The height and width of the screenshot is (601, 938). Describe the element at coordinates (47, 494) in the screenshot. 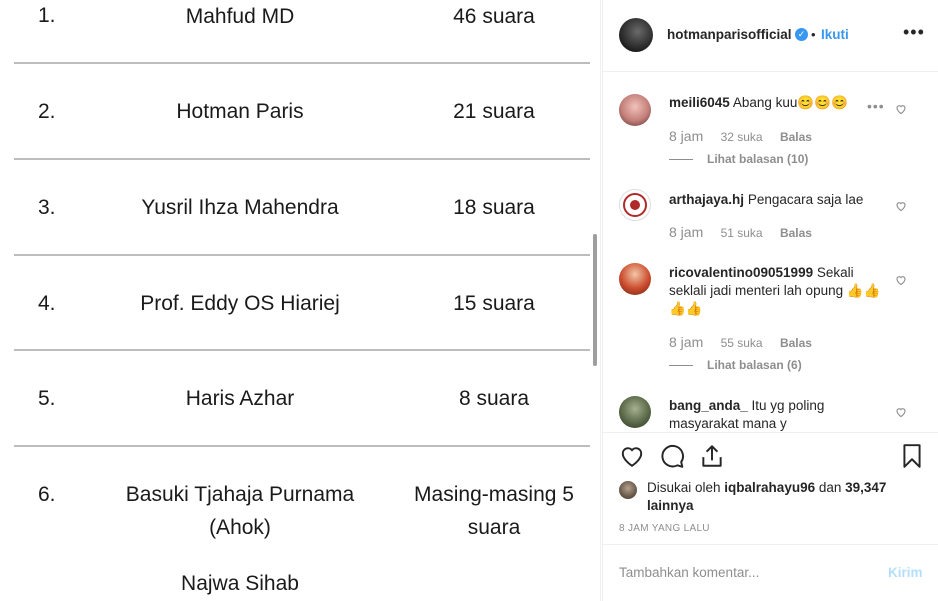

I see `poll-rank: 6.` at that location.